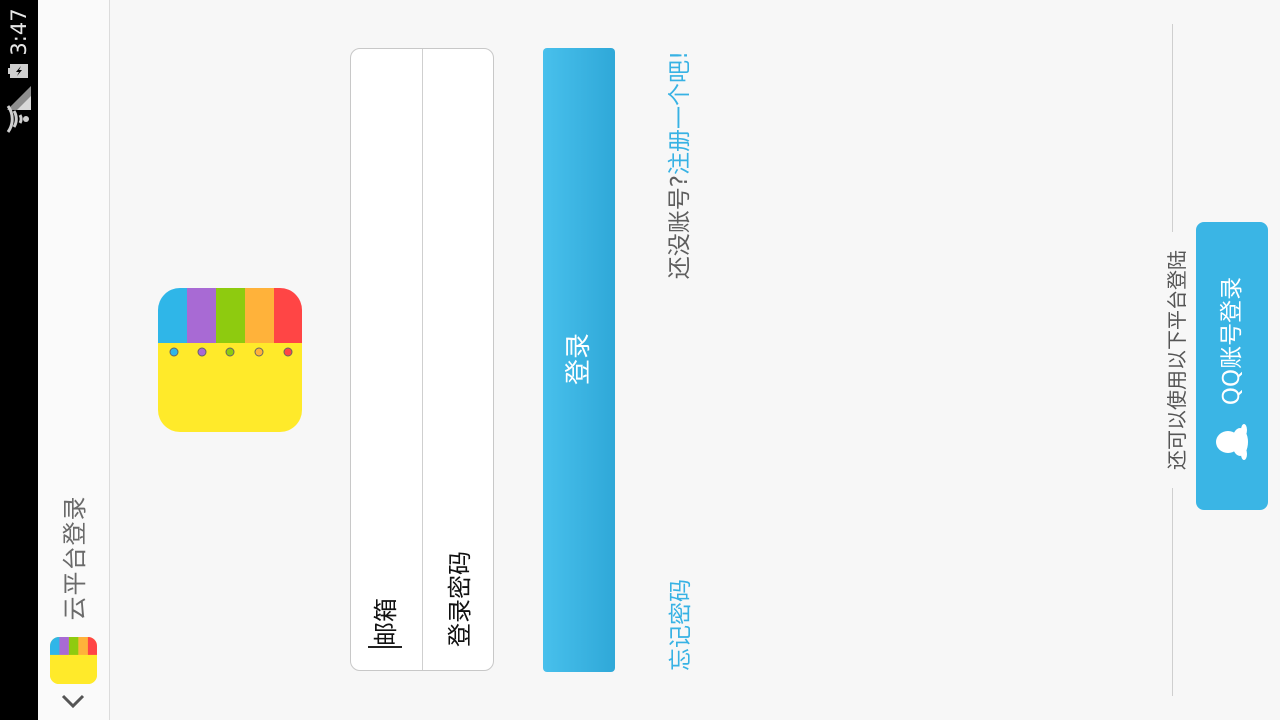 This screenshot has height=720, width=1280. Describe the element at coordinates (73, 701) in the screenshot. I see `chevron-down-icon` at that location.